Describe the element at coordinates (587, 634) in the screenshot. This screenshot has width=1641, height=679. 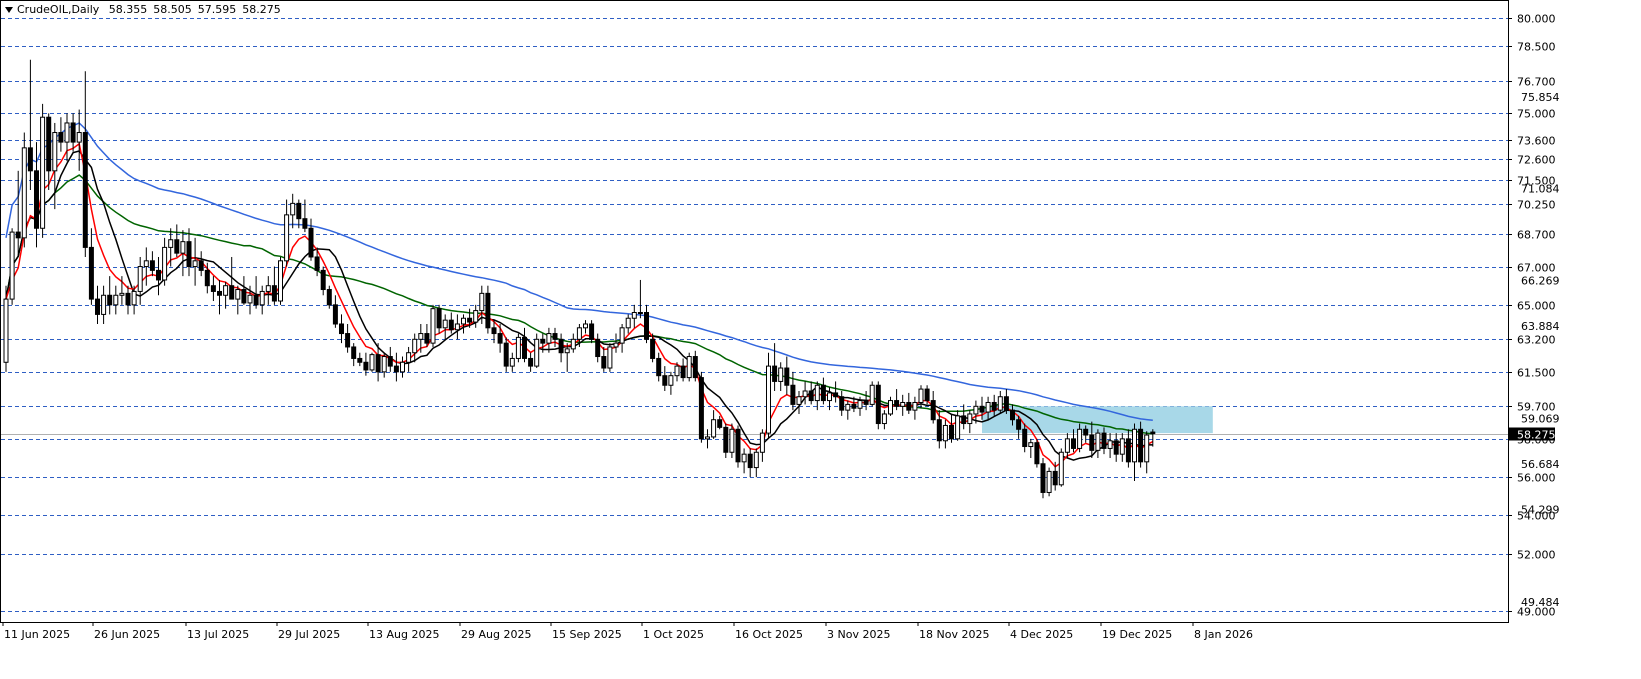
I see `date-label: 15 Sep 2025` at that location.